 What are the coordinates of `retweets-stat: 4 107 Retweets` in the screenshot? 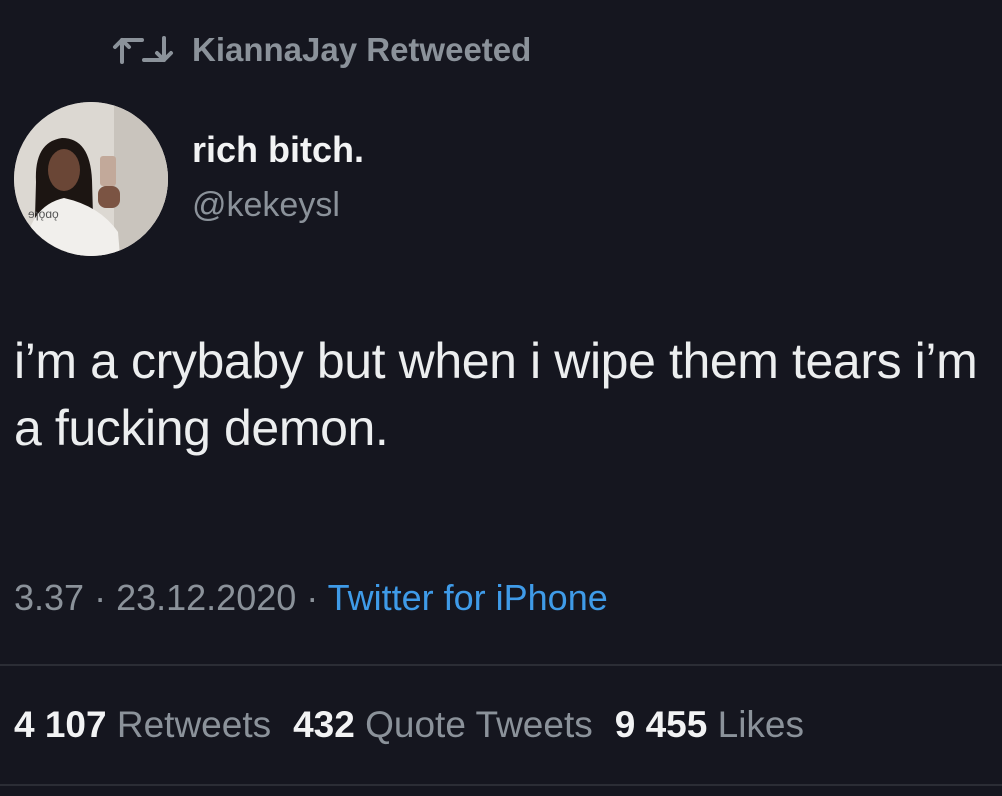 It's located at (142, 724).